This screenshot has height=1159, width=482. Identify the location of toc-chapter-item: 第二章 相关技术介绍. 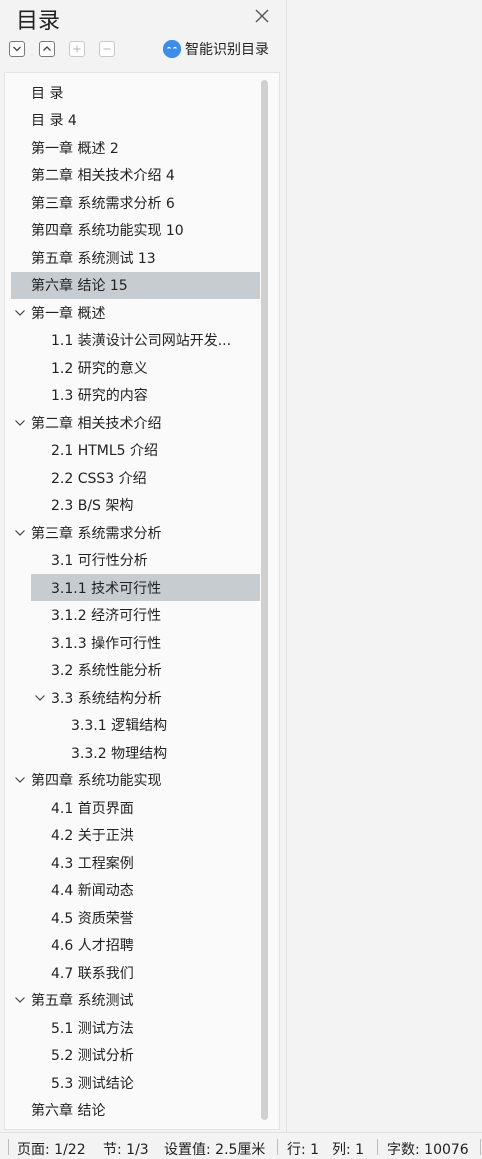
(135, 422).